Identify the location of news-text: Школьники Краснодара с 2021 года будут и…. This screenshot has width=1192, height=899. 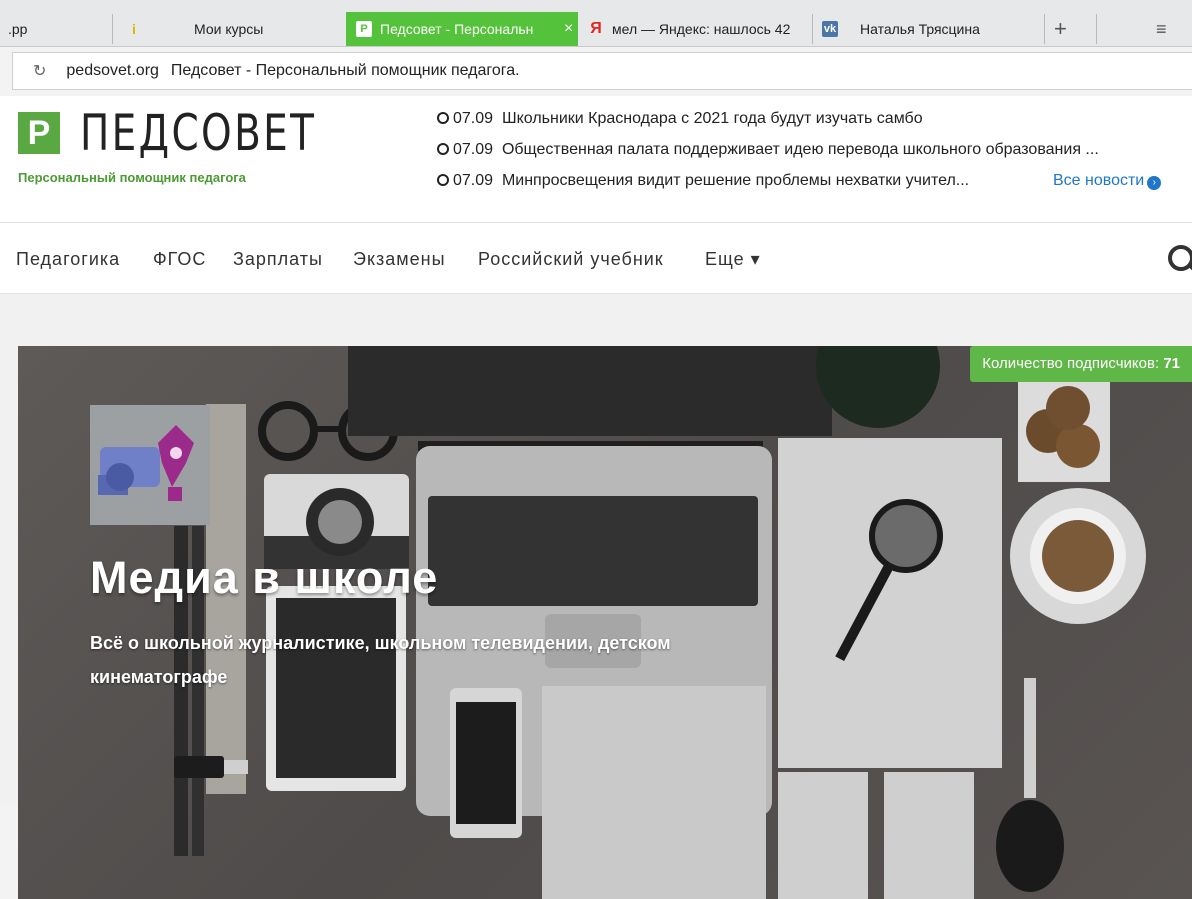
(712, 118).